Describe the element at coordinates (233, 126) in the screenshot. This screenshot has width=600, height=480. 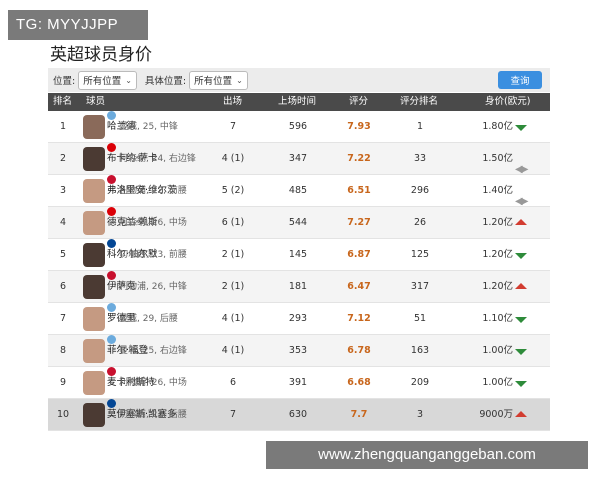
I see `apps-cell: 7` at that location.